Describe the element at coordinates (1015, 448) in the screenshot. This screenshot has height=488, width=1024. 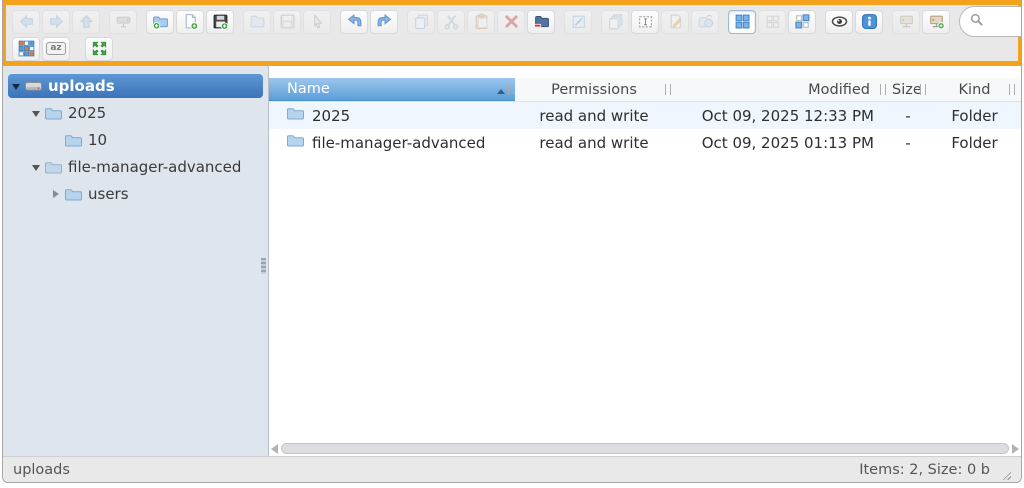
I see `scroll-right-arrow-icon` at that location.